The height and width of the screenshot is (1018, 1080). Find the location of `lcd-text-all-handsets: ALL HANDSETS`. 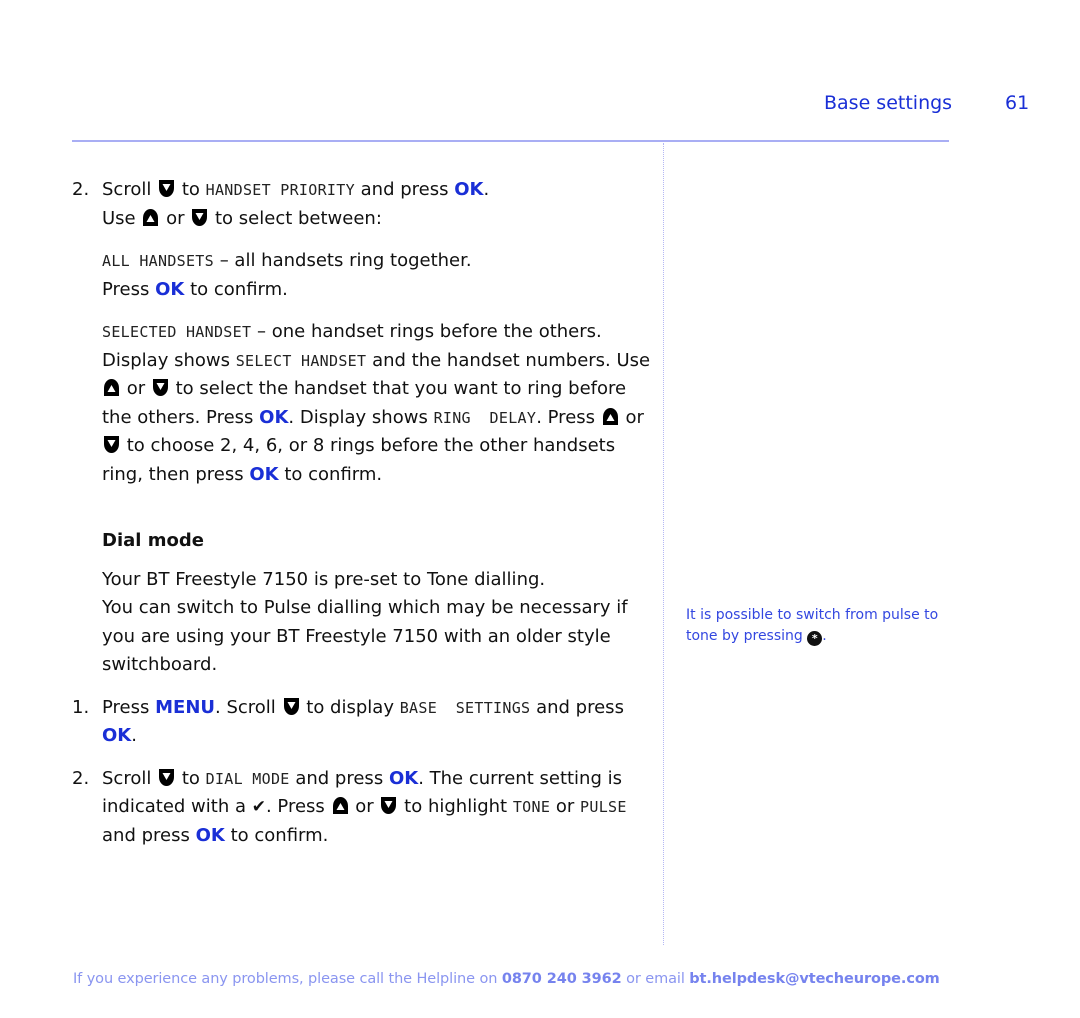

lcd-text-all-handsets: ALL HANDSETS is located at coordinates (158, 261).